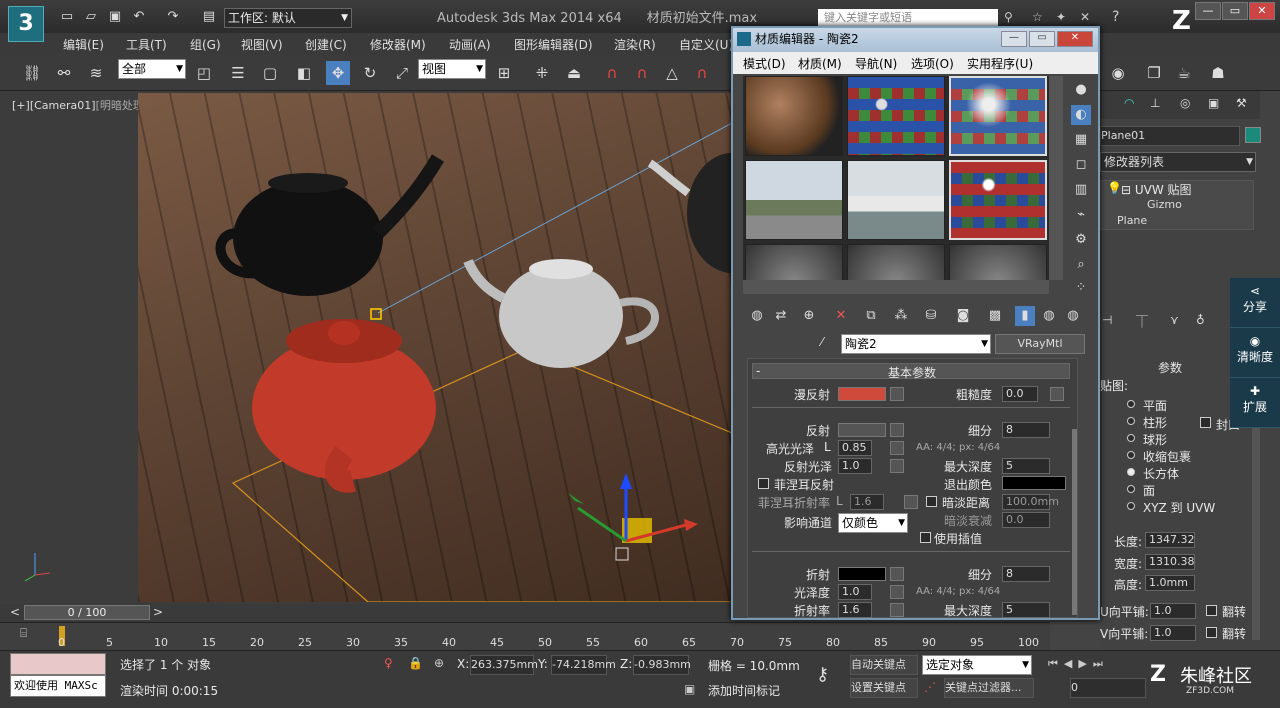  What do you see at coordinates (820, 63) in the screenshot?
I see `mat-menu-material: 材质(M)` at bounding box center [820, 63].